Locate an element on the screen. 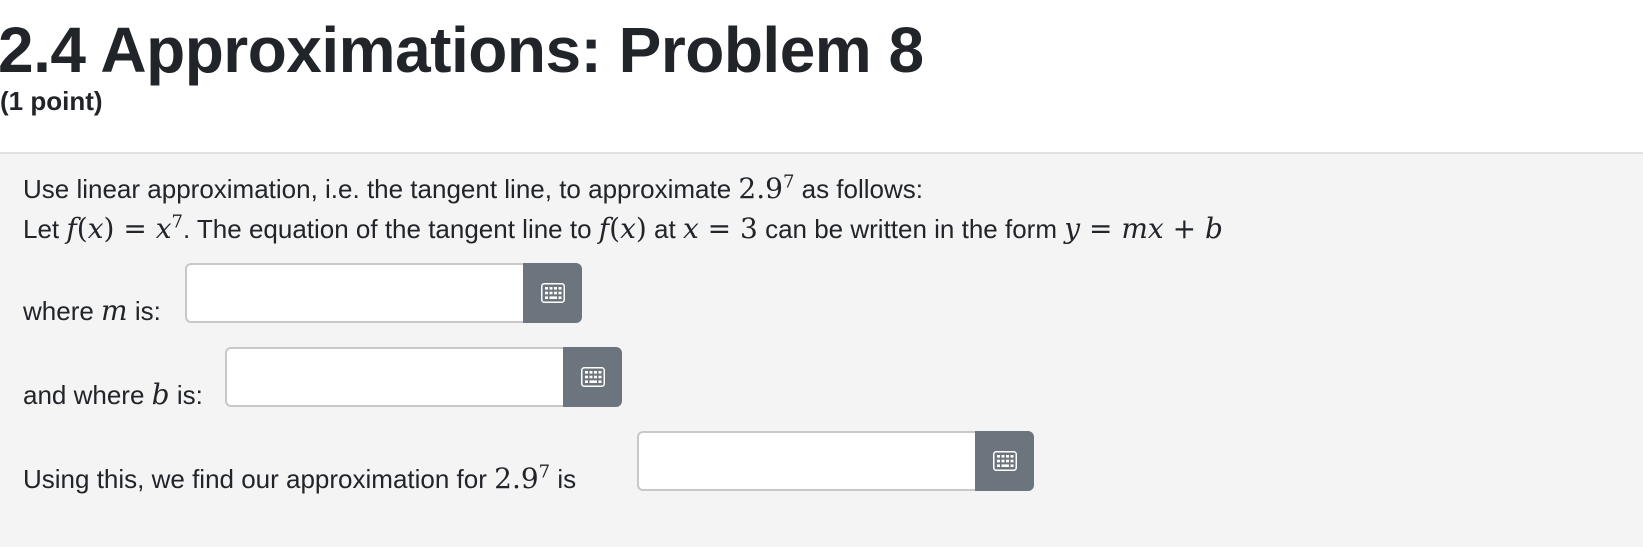 Image resolution: width=1643 pixels, height=547 pixels. statement-text: Let is located at coordinates (45, 229).